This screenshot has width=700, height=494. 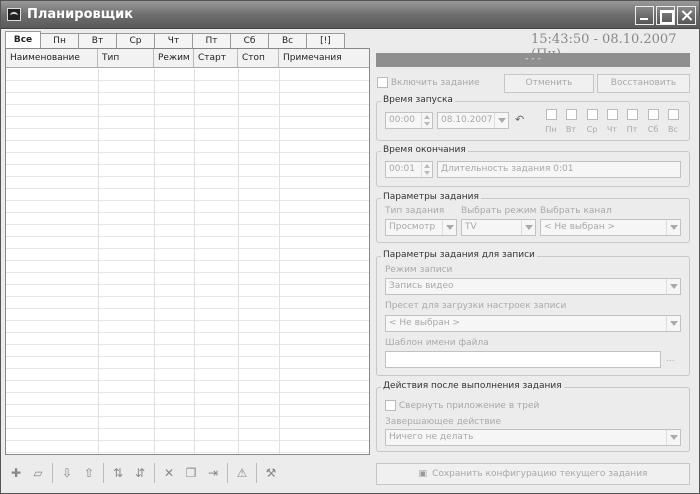 I want to click on paste-icon: ⇥, so click(x=213, y=473).